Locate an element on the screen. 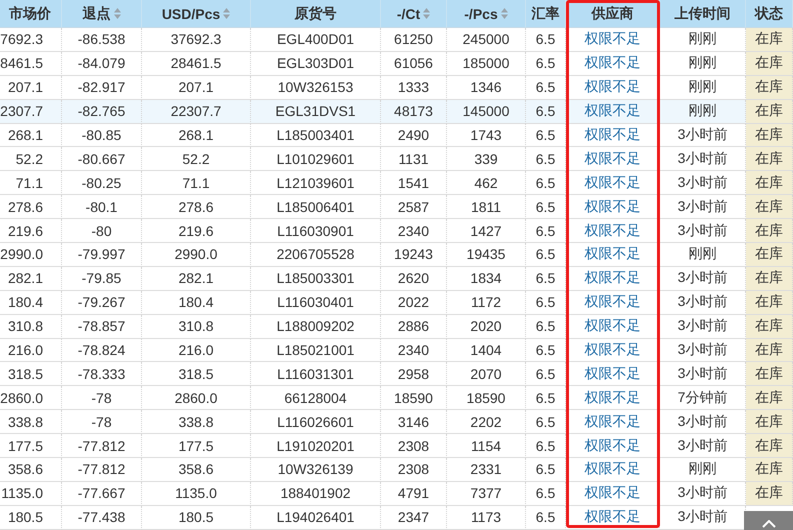  column-header: -/Pcs is located at coordinates (486, 14).